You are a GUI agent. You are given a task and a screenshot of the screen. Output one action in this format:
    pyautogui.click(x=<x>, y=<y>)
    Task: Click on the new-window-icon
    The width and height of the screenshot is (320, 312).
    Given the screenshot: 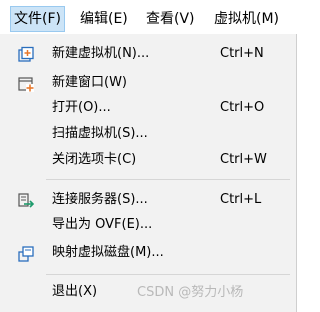 What is the action you would take?
    pyautogui.click(x=26, y=84)
    